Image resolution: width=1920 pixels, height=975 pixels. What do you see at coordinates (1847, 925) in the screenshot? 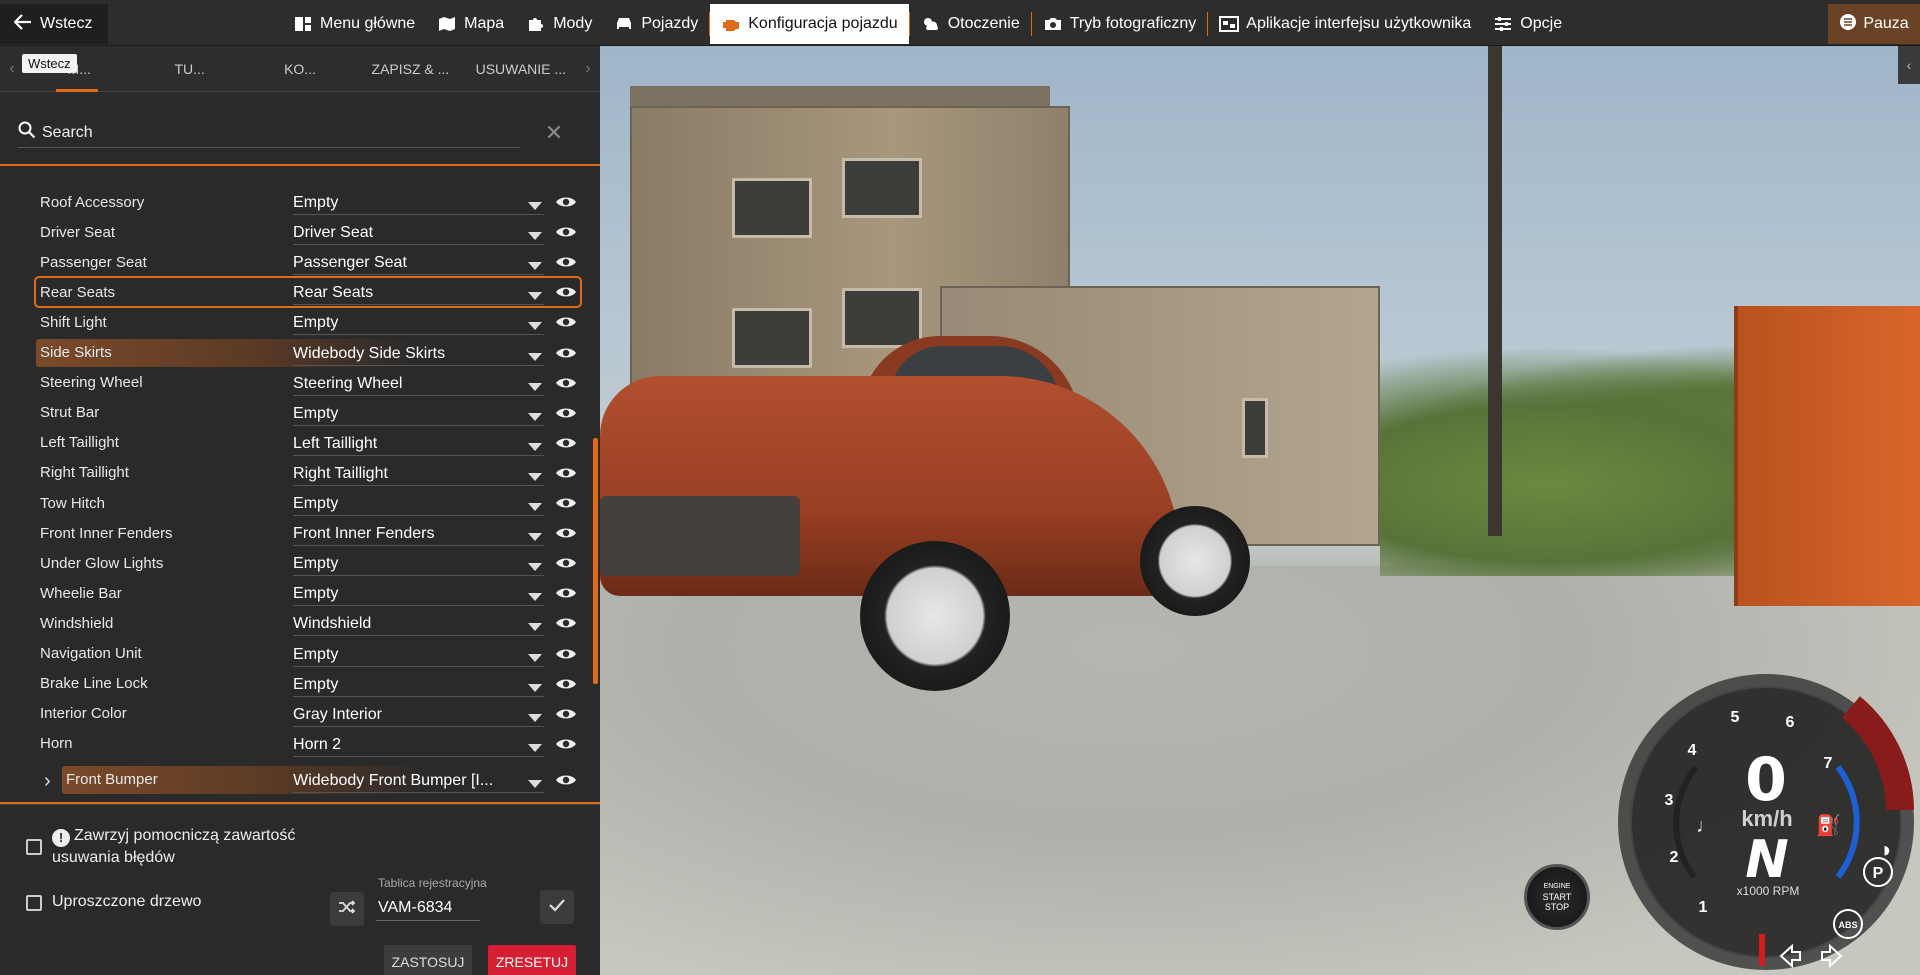
I see `svg-text: ABS` at bounding box center [1847, 925].